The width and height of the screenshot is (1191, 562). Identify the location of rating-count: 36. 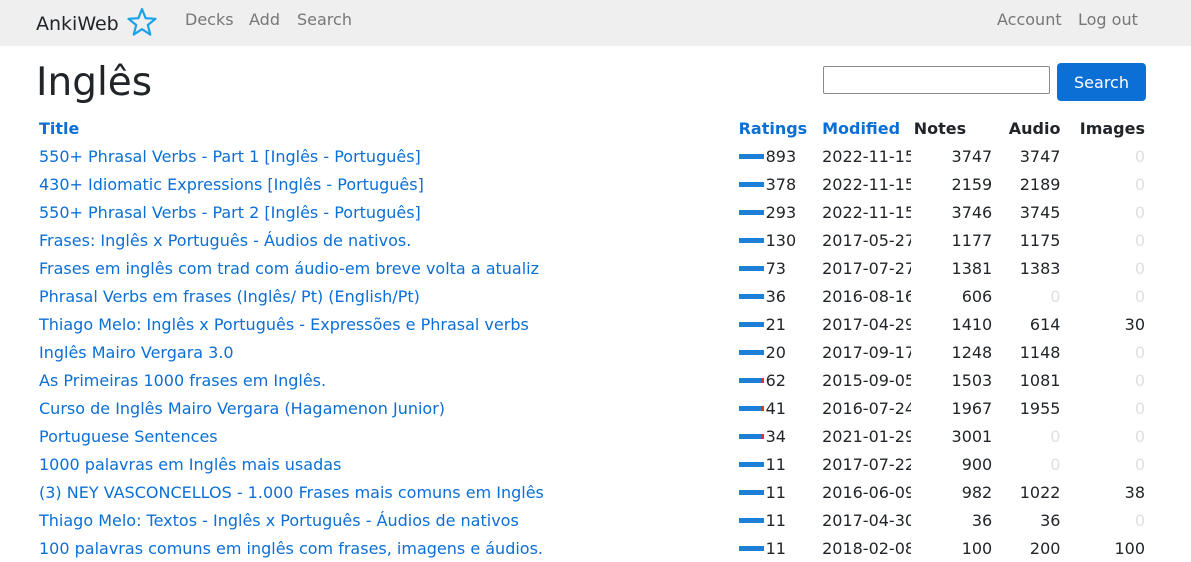
(775, 296).